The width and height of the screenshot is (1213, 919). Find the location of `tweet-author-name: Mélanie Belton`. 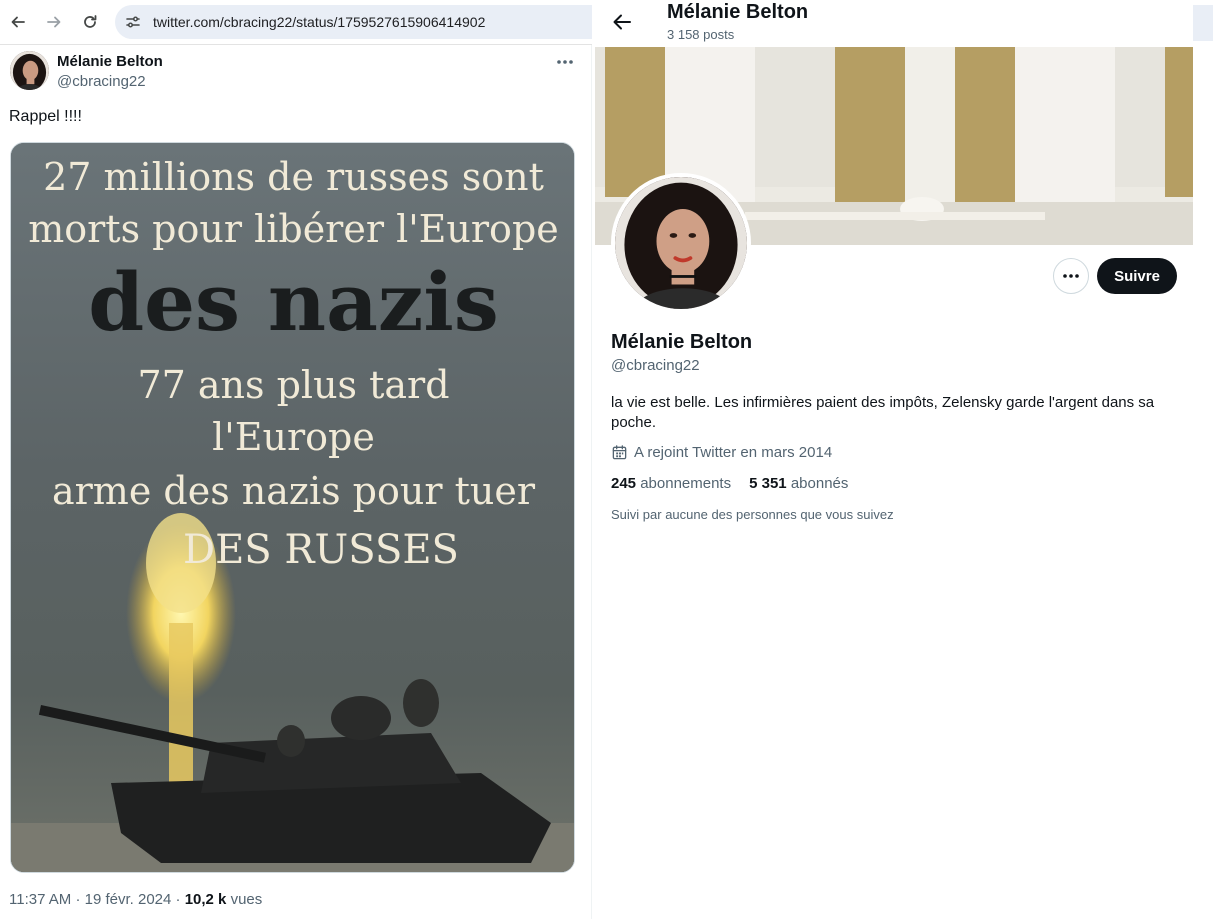

tweet-author-name: Mélanie Belton is located at coordinates (110, 61).